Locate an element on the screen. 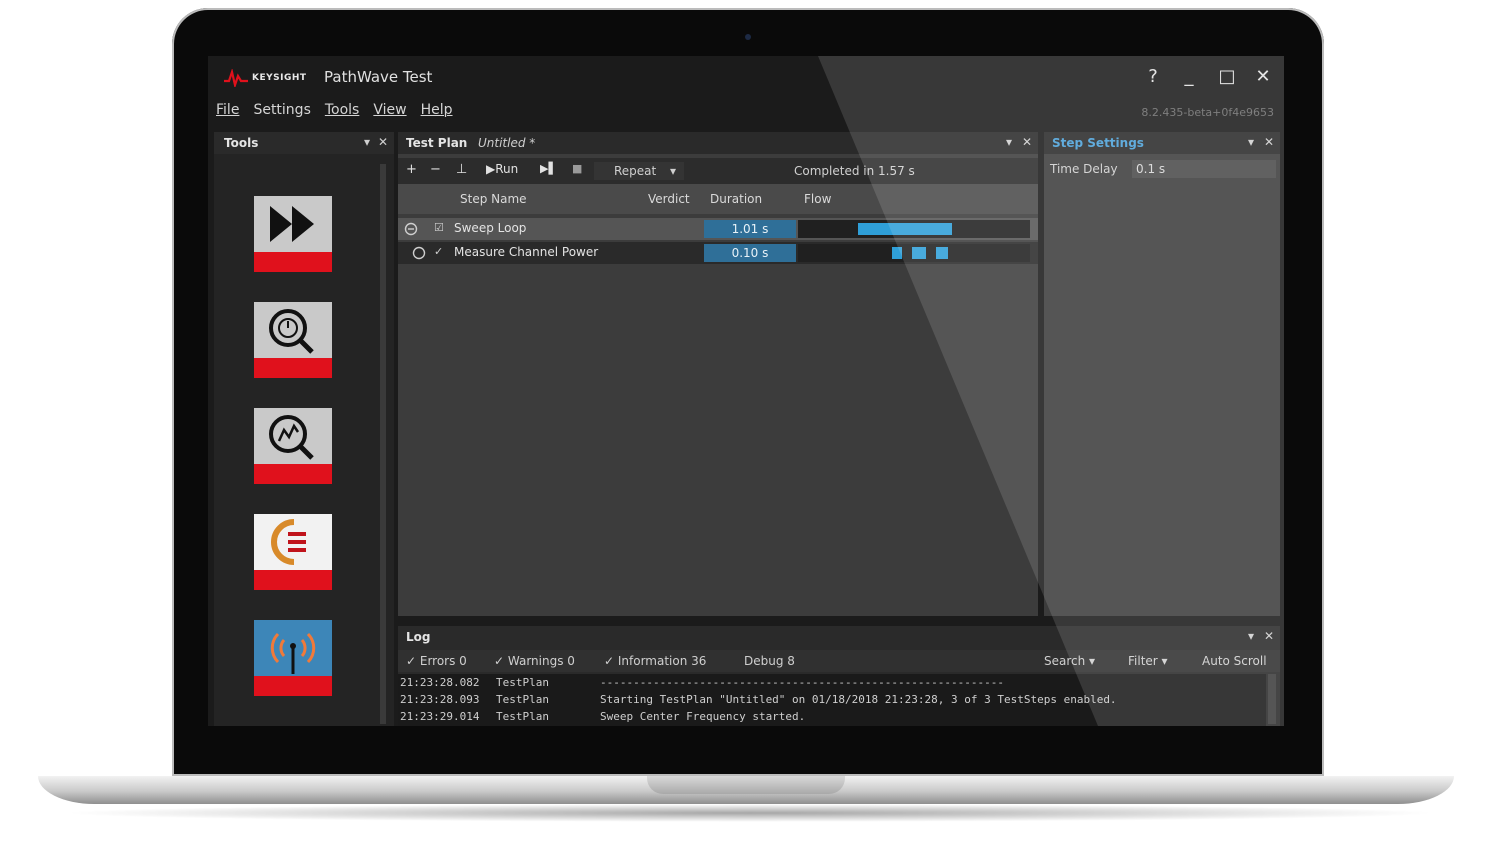  maximize-button: □ is located at coordinates (1227, 76).